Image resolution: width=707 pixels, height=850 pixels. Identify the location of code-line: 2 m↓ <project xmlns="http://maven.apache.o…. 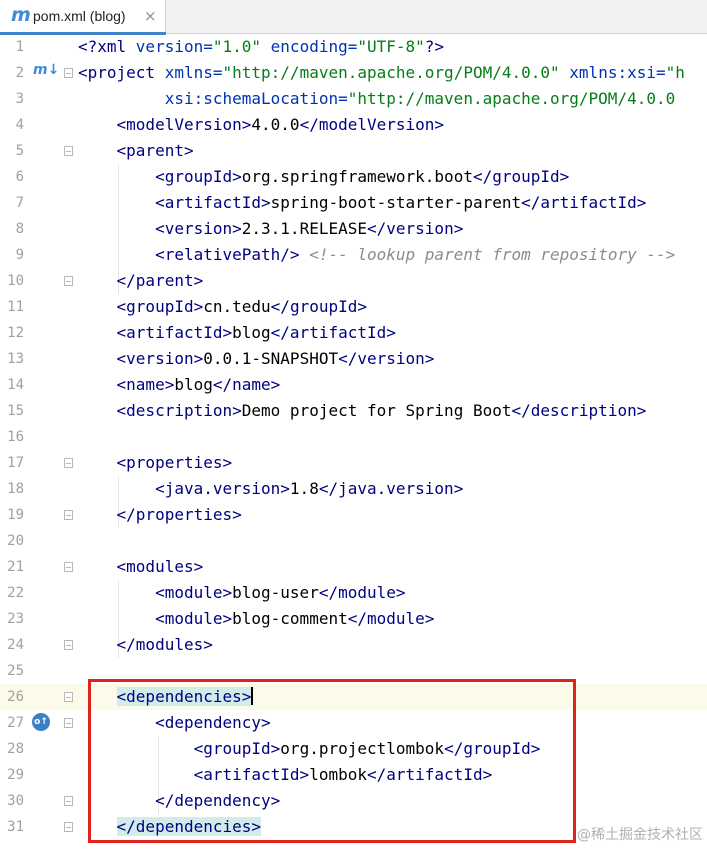
(353, 73).